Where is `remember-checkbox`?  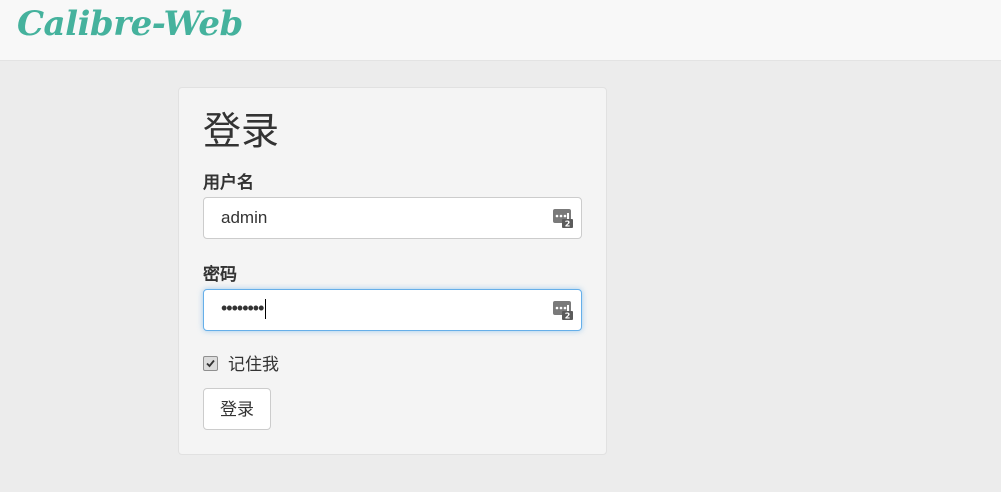 remember-checkbox is located at coordinates (210, 364).